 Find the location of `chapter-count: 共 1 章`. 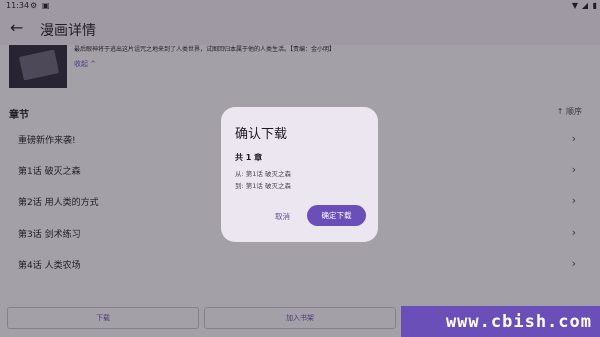

chapter-count: 共 1 章 is located at coordinates (249, 157).